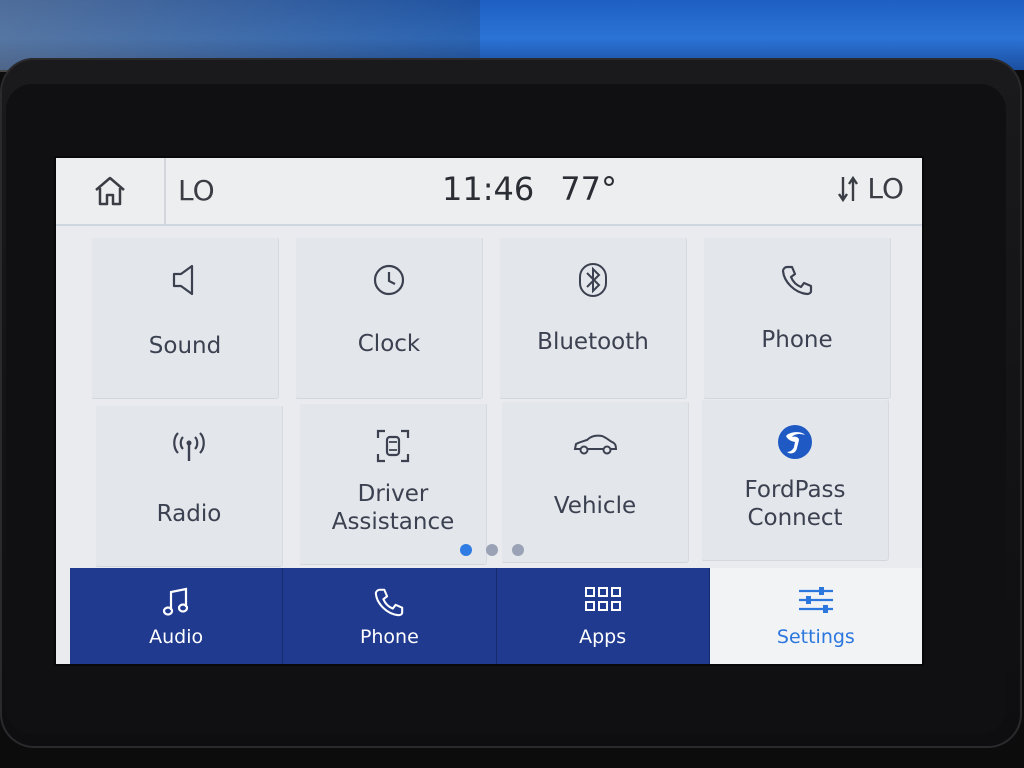  I want to click on status-header: LO 11:46 77° LO, so click(489, 192).